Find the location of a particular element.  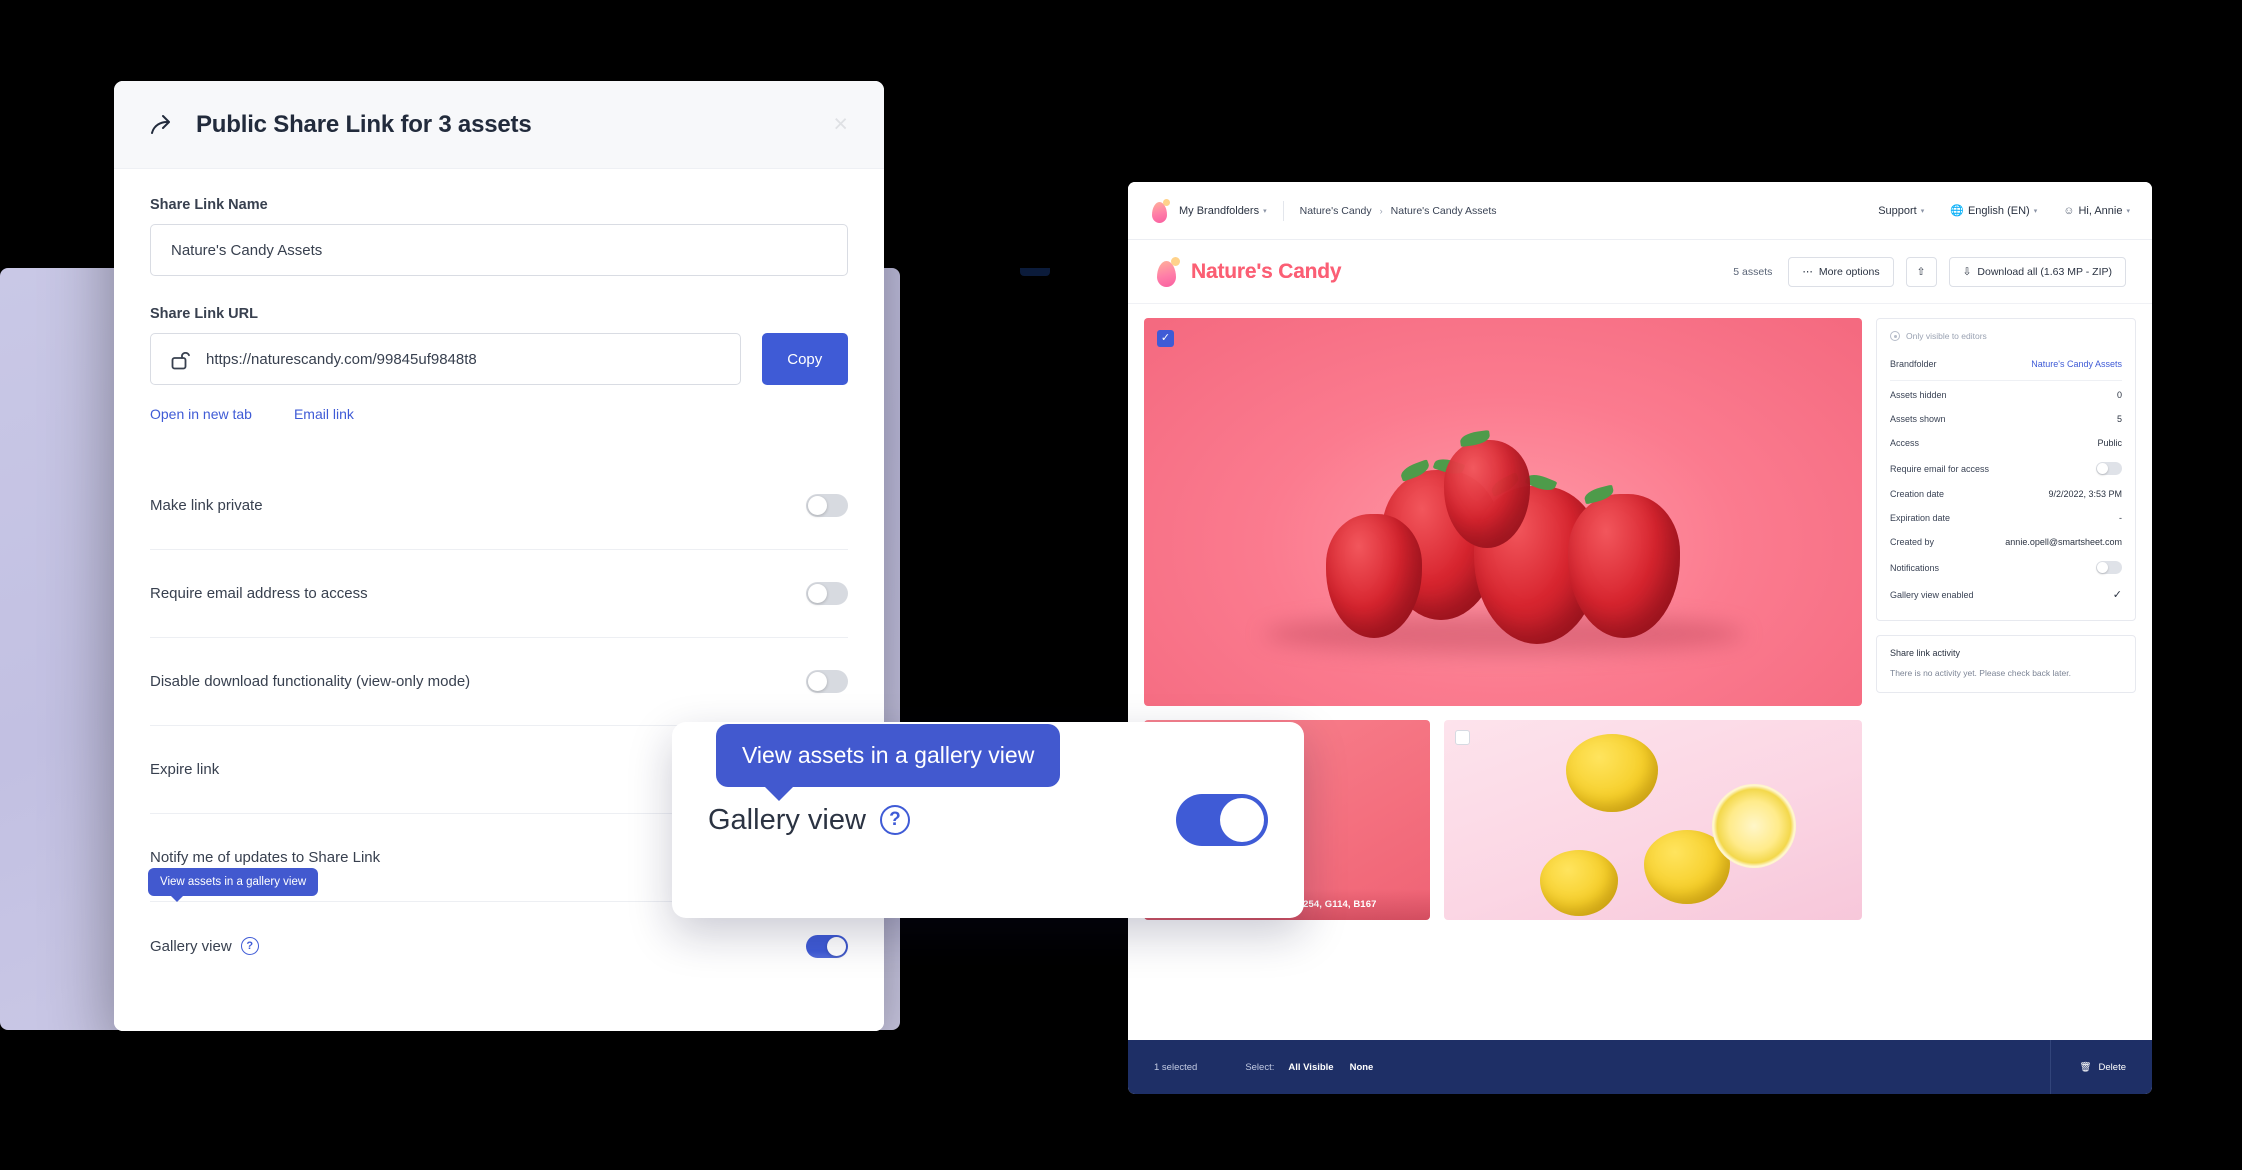

link-actions: Open in new tab Email link is located at coordinates (499, 414).